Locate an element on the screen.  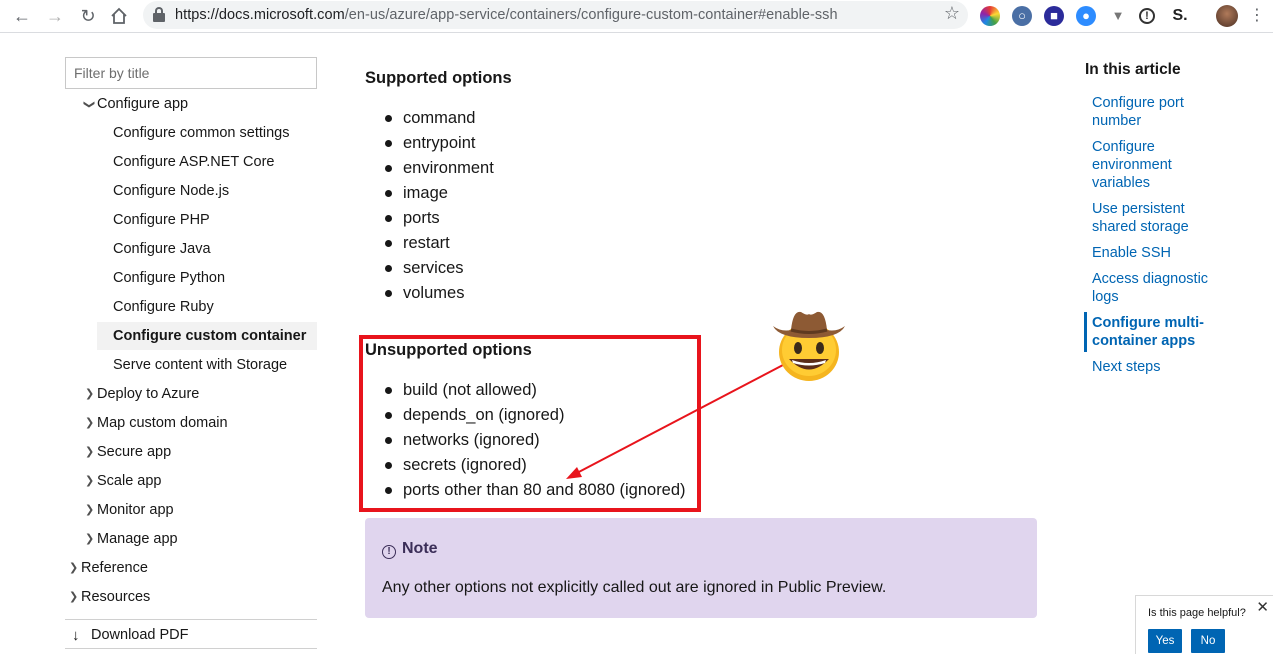
toc-heading: In this article is located at coordinates (1133, 69).